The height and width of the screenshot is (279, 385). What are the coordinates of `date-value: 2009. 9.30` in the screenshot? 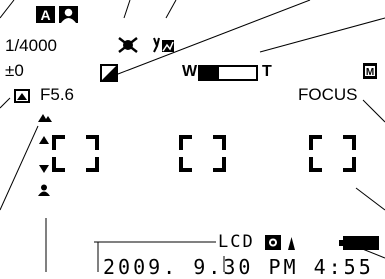 It's located at (178, 267).